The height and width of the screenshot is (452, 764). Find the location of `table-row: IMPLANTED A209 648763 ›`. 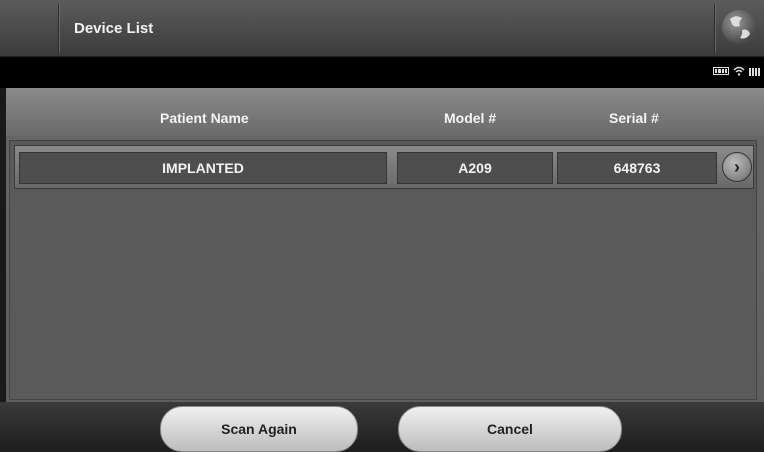

table-row: IMPLANTED A209 648763 › is located at coordinates (384, 167).